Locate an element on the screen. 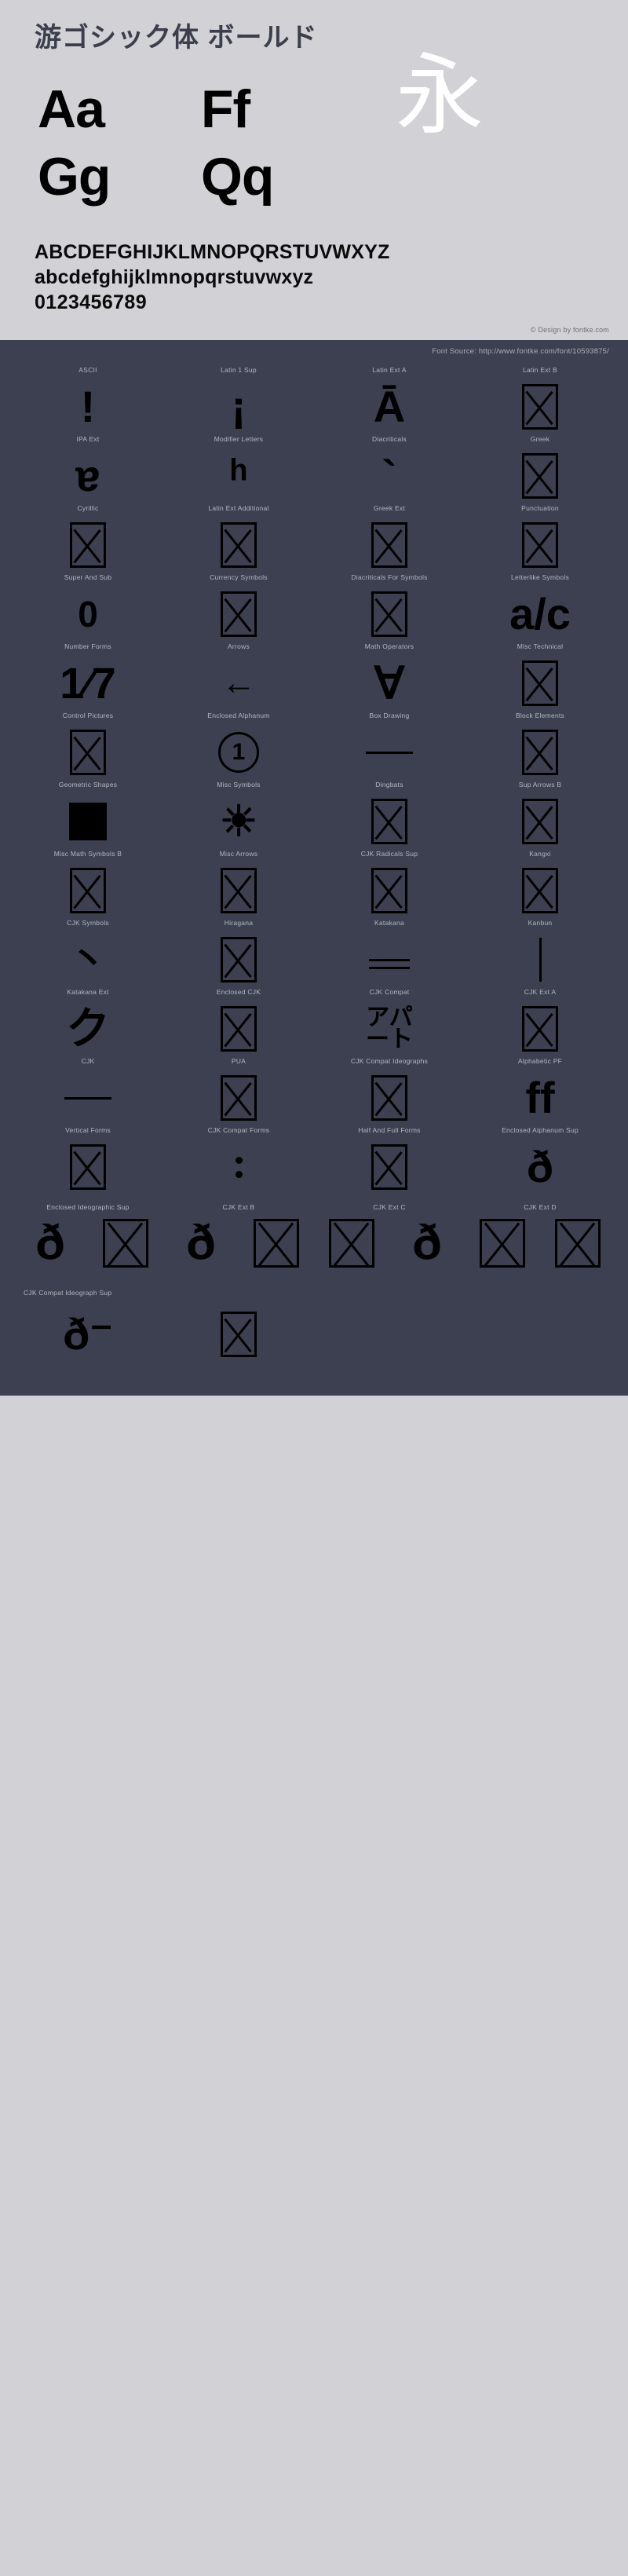  unicode-block-cell: Latin Ext A Ā is located at coordinates (389, 402).